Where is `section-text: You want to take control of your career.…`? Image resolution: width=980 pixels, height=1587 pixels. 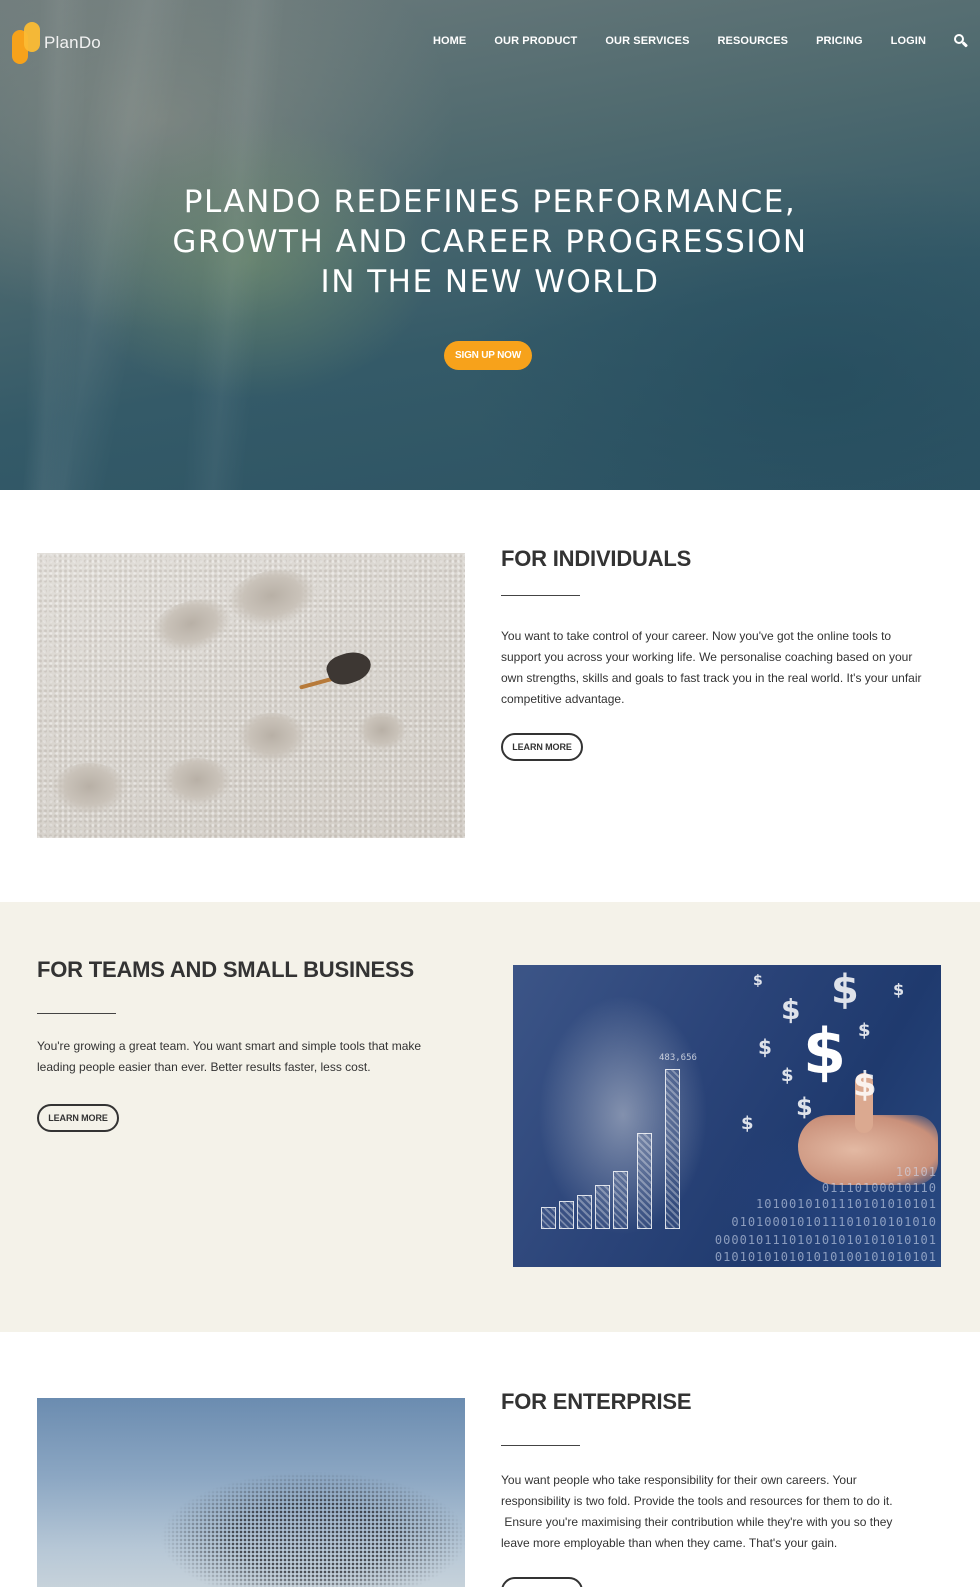
section-text: You want to take control of your career.… is located at coordinates (726, 668).